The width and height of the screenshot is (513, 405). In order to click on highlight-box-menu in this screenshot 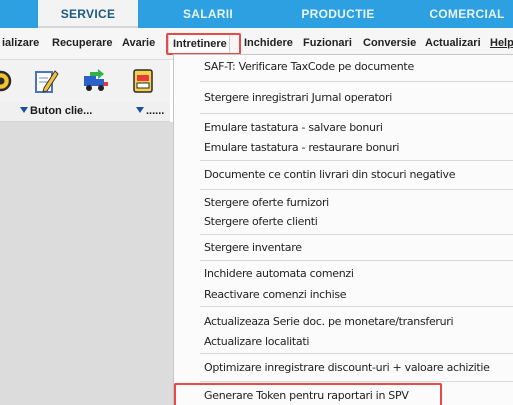, I will do `click(203, 44)`.